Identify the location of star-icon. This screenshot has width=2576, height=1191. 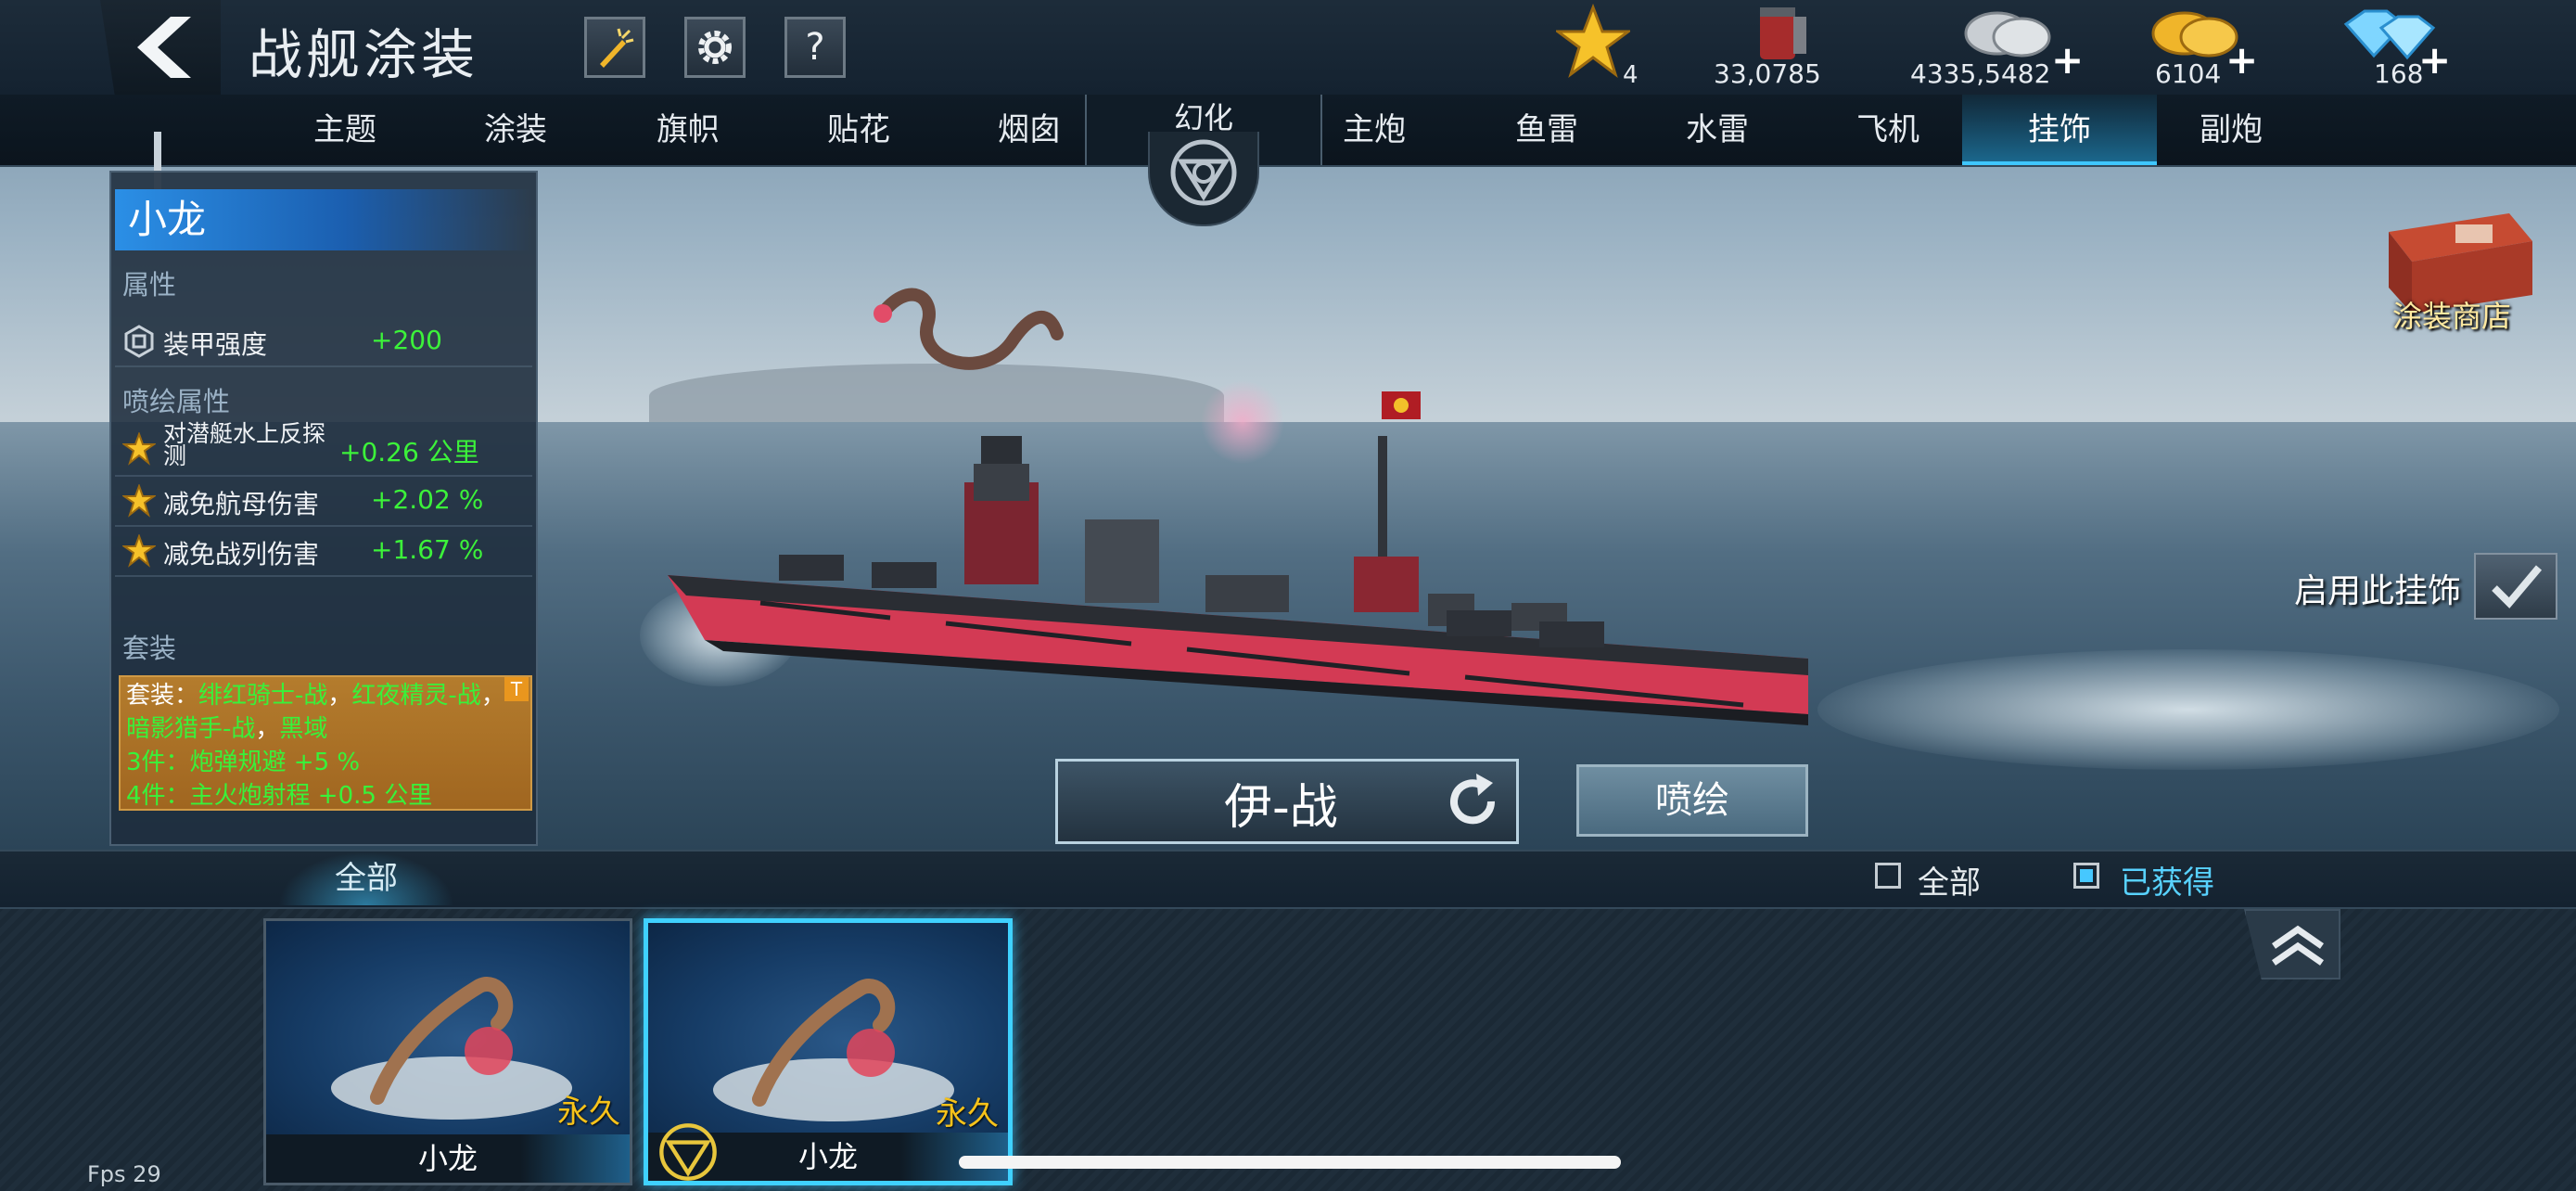
(1593, 41).